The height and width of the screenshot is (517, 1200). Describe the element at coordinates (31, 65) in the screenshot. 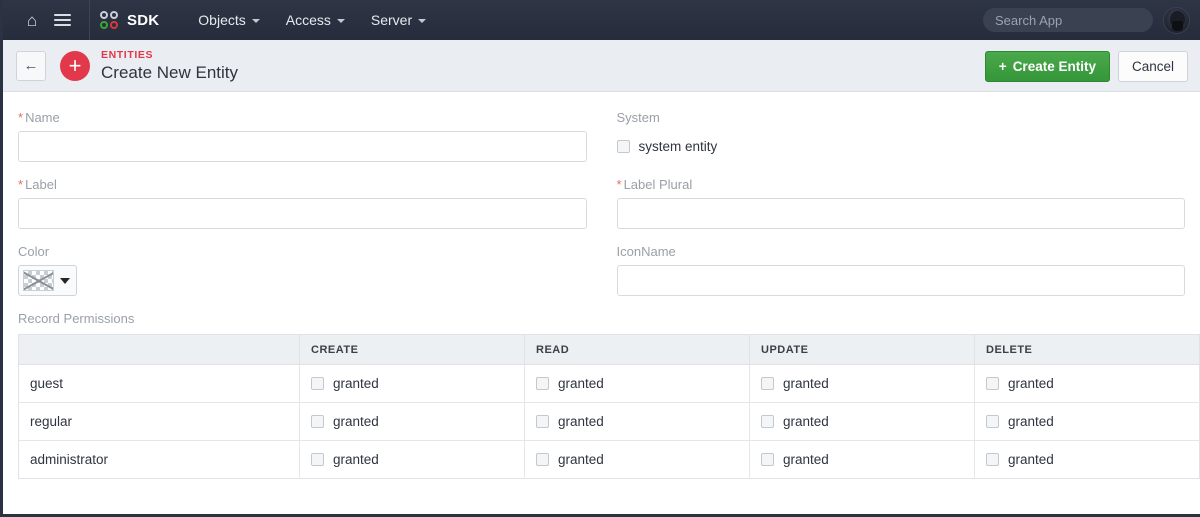

I see `back-arrow-icon: ←` at that location.